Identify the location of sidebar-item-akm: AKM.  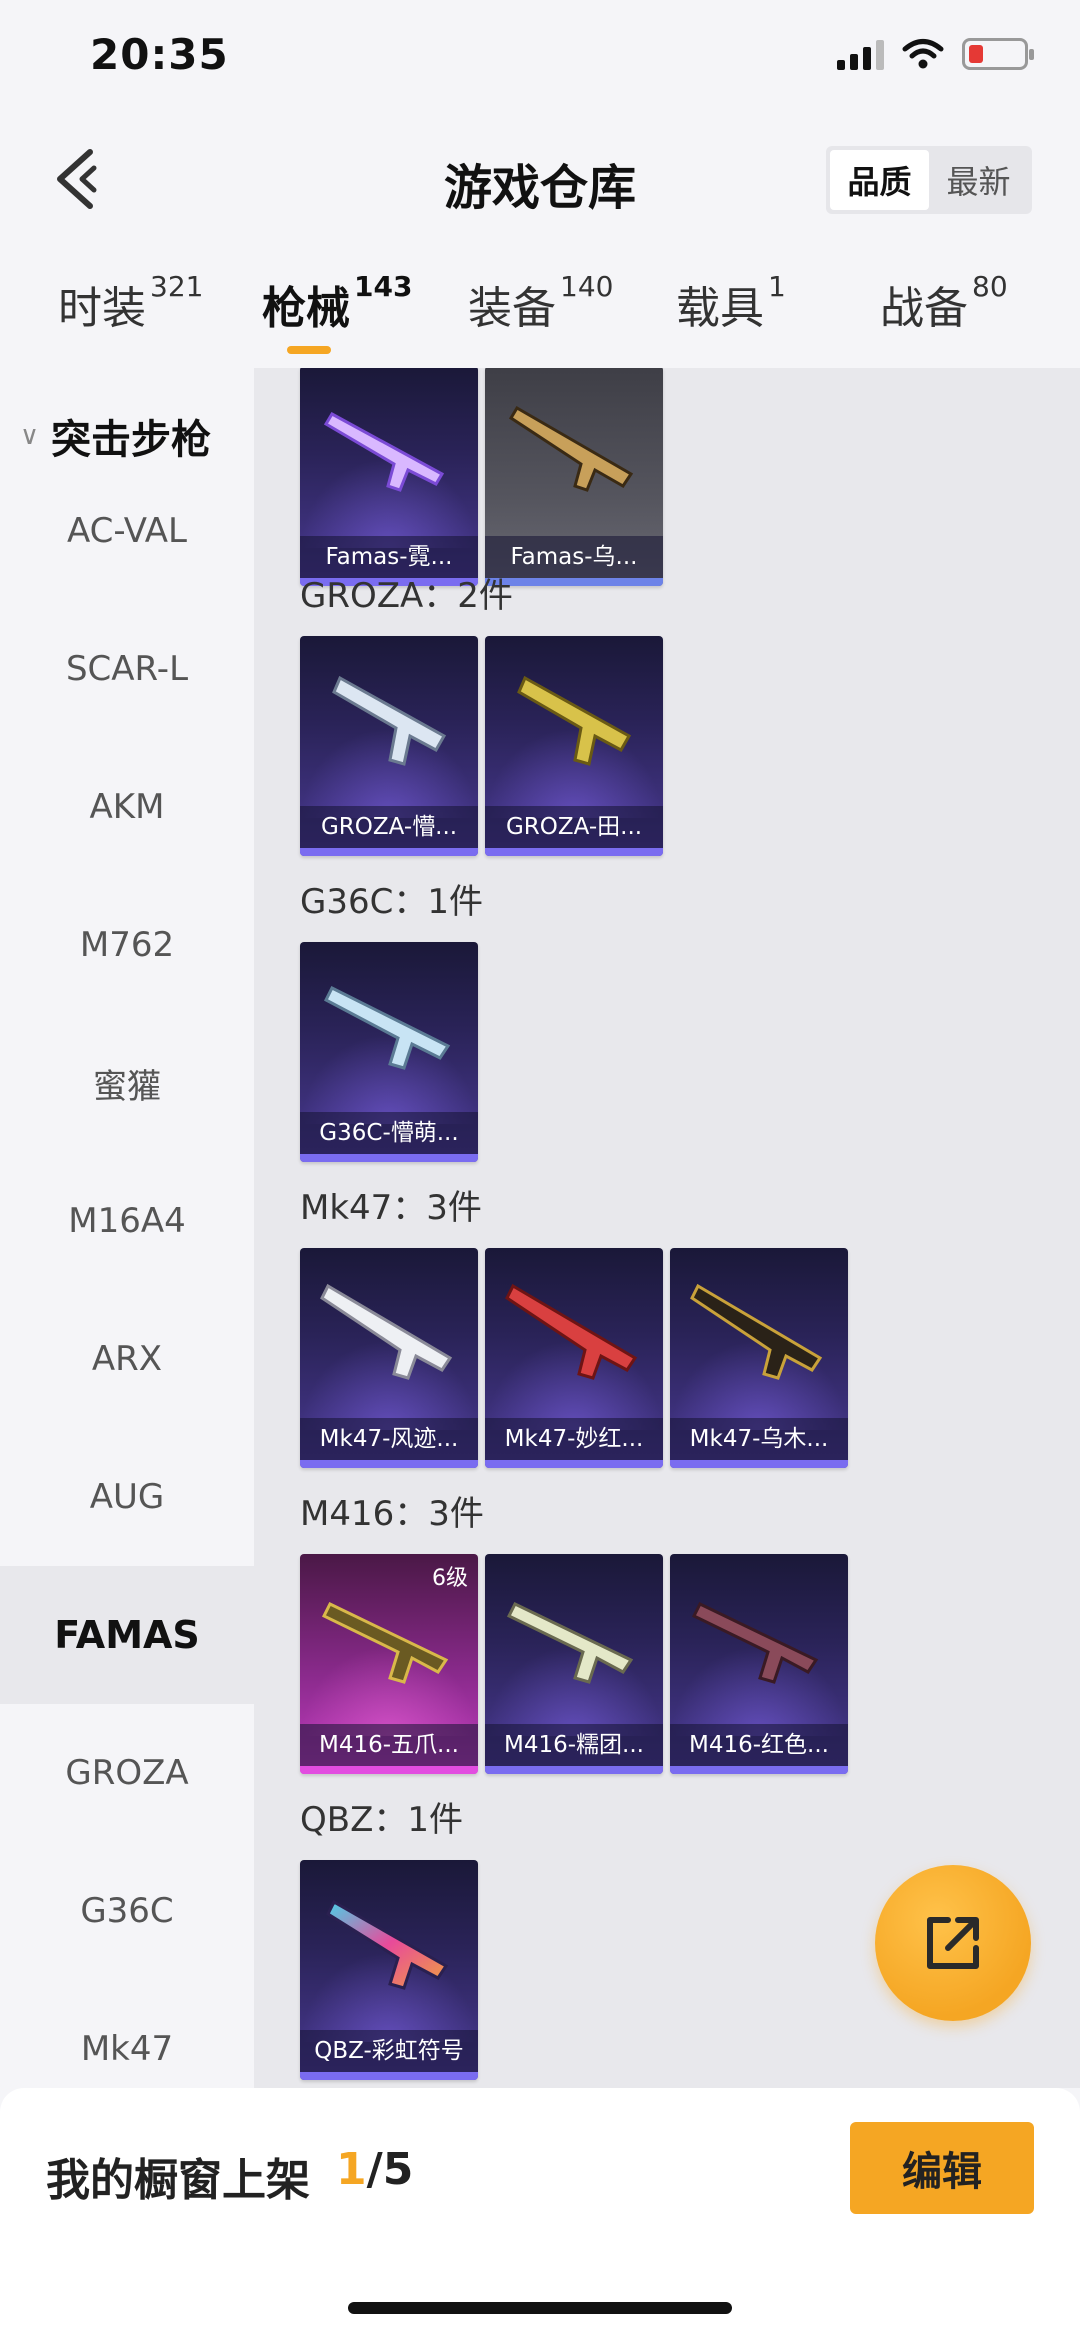
(127, 807).